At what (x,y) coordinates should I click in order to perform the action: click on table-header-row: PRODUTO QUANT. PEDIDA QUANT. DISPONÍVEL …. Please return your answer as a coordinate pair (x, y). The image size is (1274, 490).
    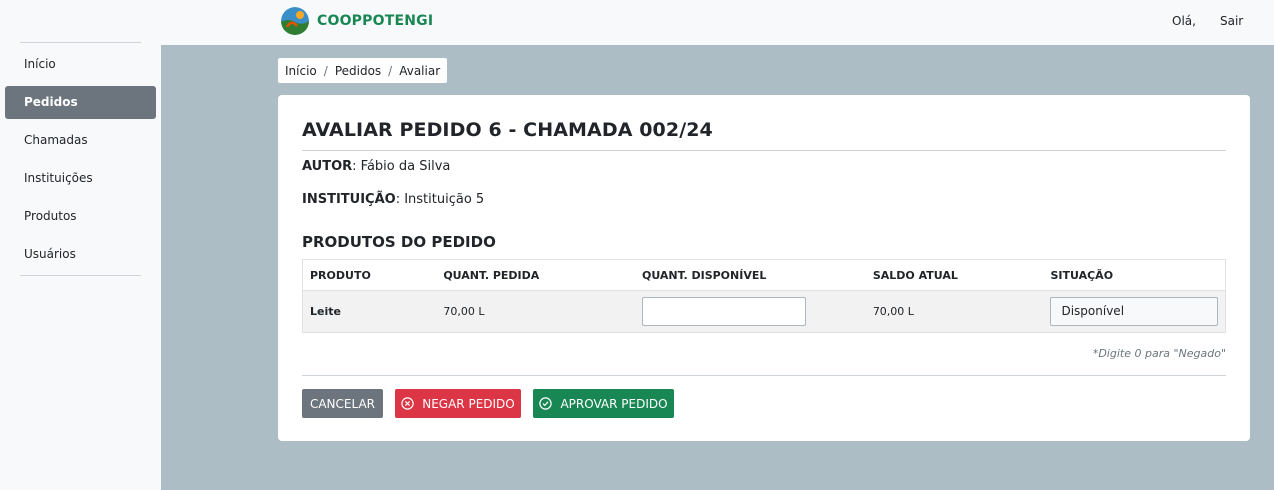
    Looking at the image, I should click on (764, 275).